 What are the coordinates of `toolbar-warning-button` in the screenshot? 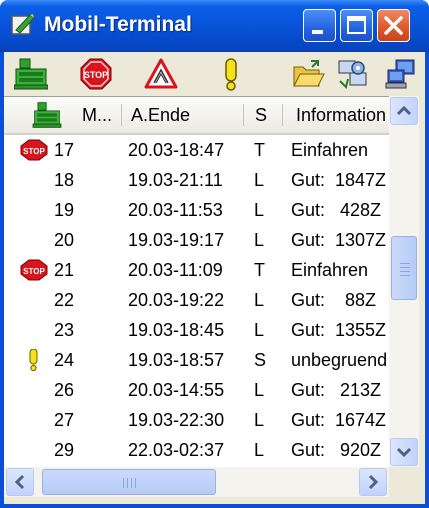 It's located at (161, 74).